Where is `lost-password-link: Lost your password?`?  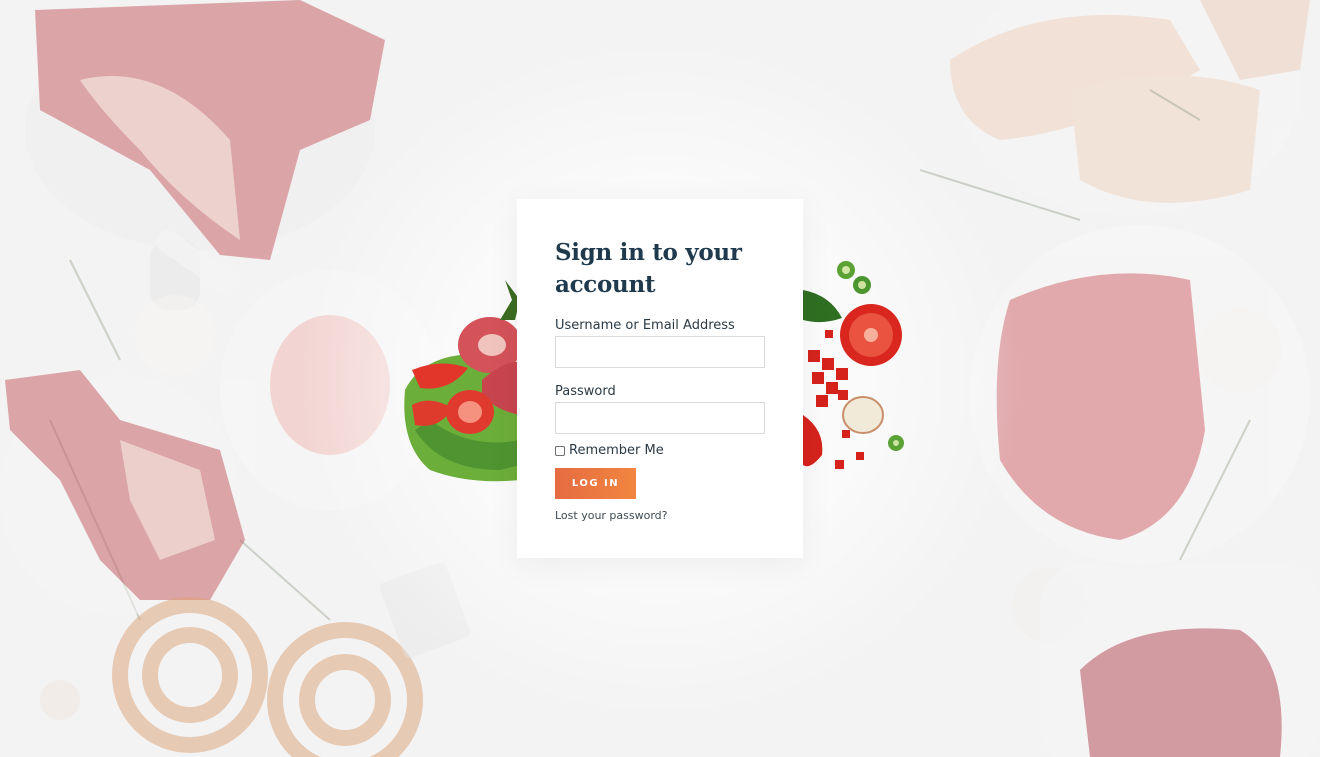 lost-password-link: Lost your password? is located at coordinates (660, 515).